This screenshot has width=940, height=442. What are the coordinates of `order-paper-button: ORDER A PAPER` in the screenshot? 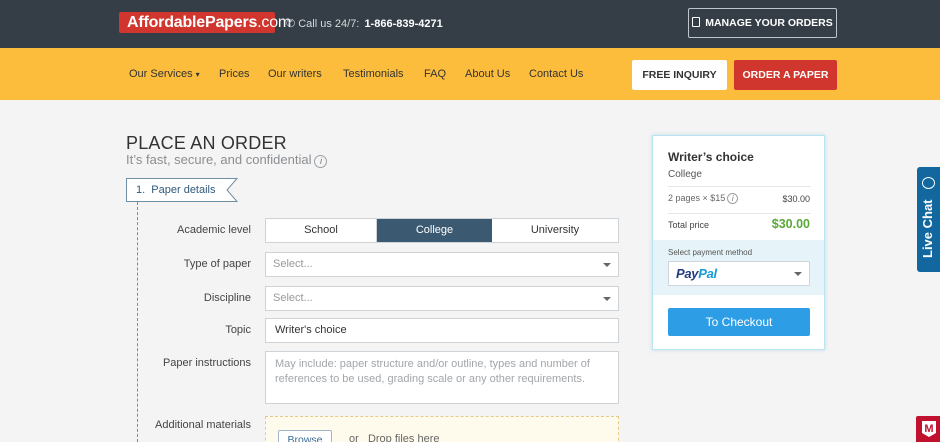 It's located at (785, 75).